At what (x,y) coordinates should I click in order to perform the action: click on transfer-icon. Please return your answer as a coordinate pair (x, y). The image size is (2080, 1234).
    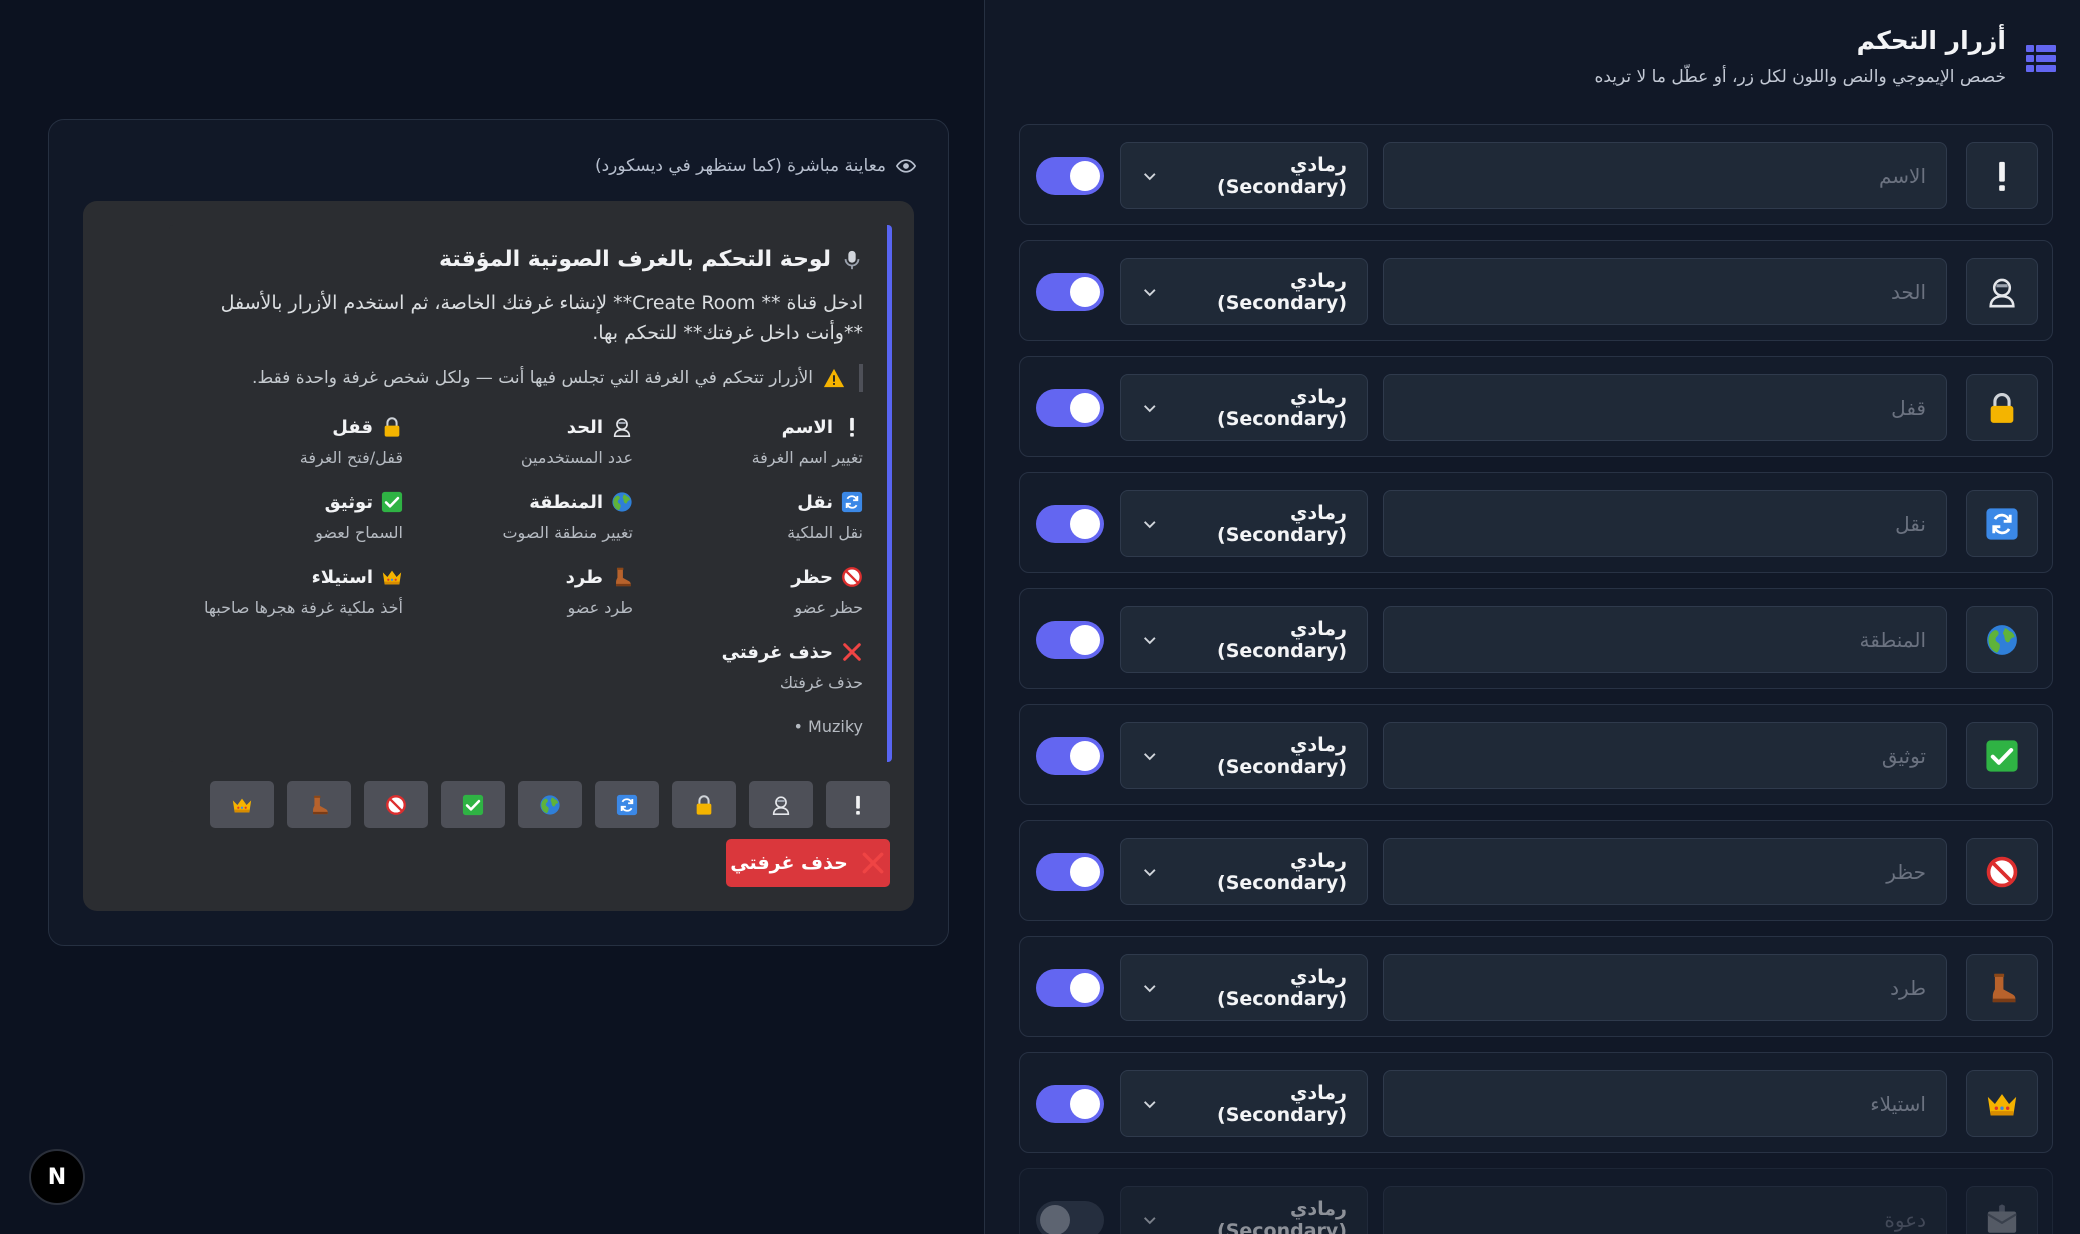
    Looking at the image, I should click on (852, 502).